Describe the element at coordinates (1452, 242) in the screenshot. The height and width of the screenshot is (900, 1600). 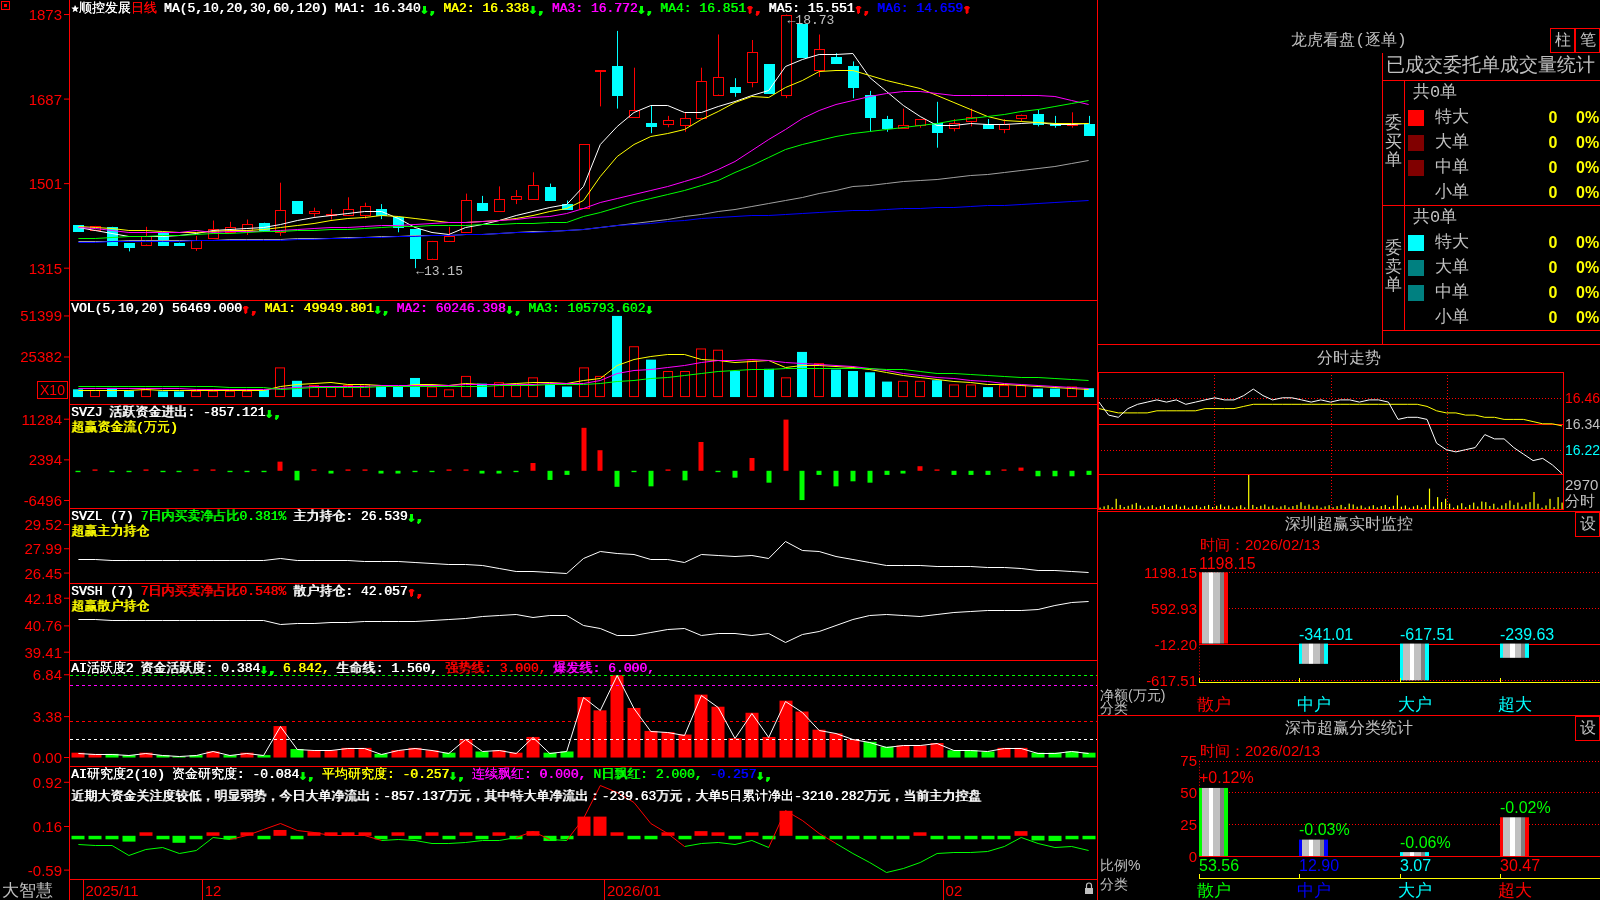
I see `row-label: 特大` at that location.